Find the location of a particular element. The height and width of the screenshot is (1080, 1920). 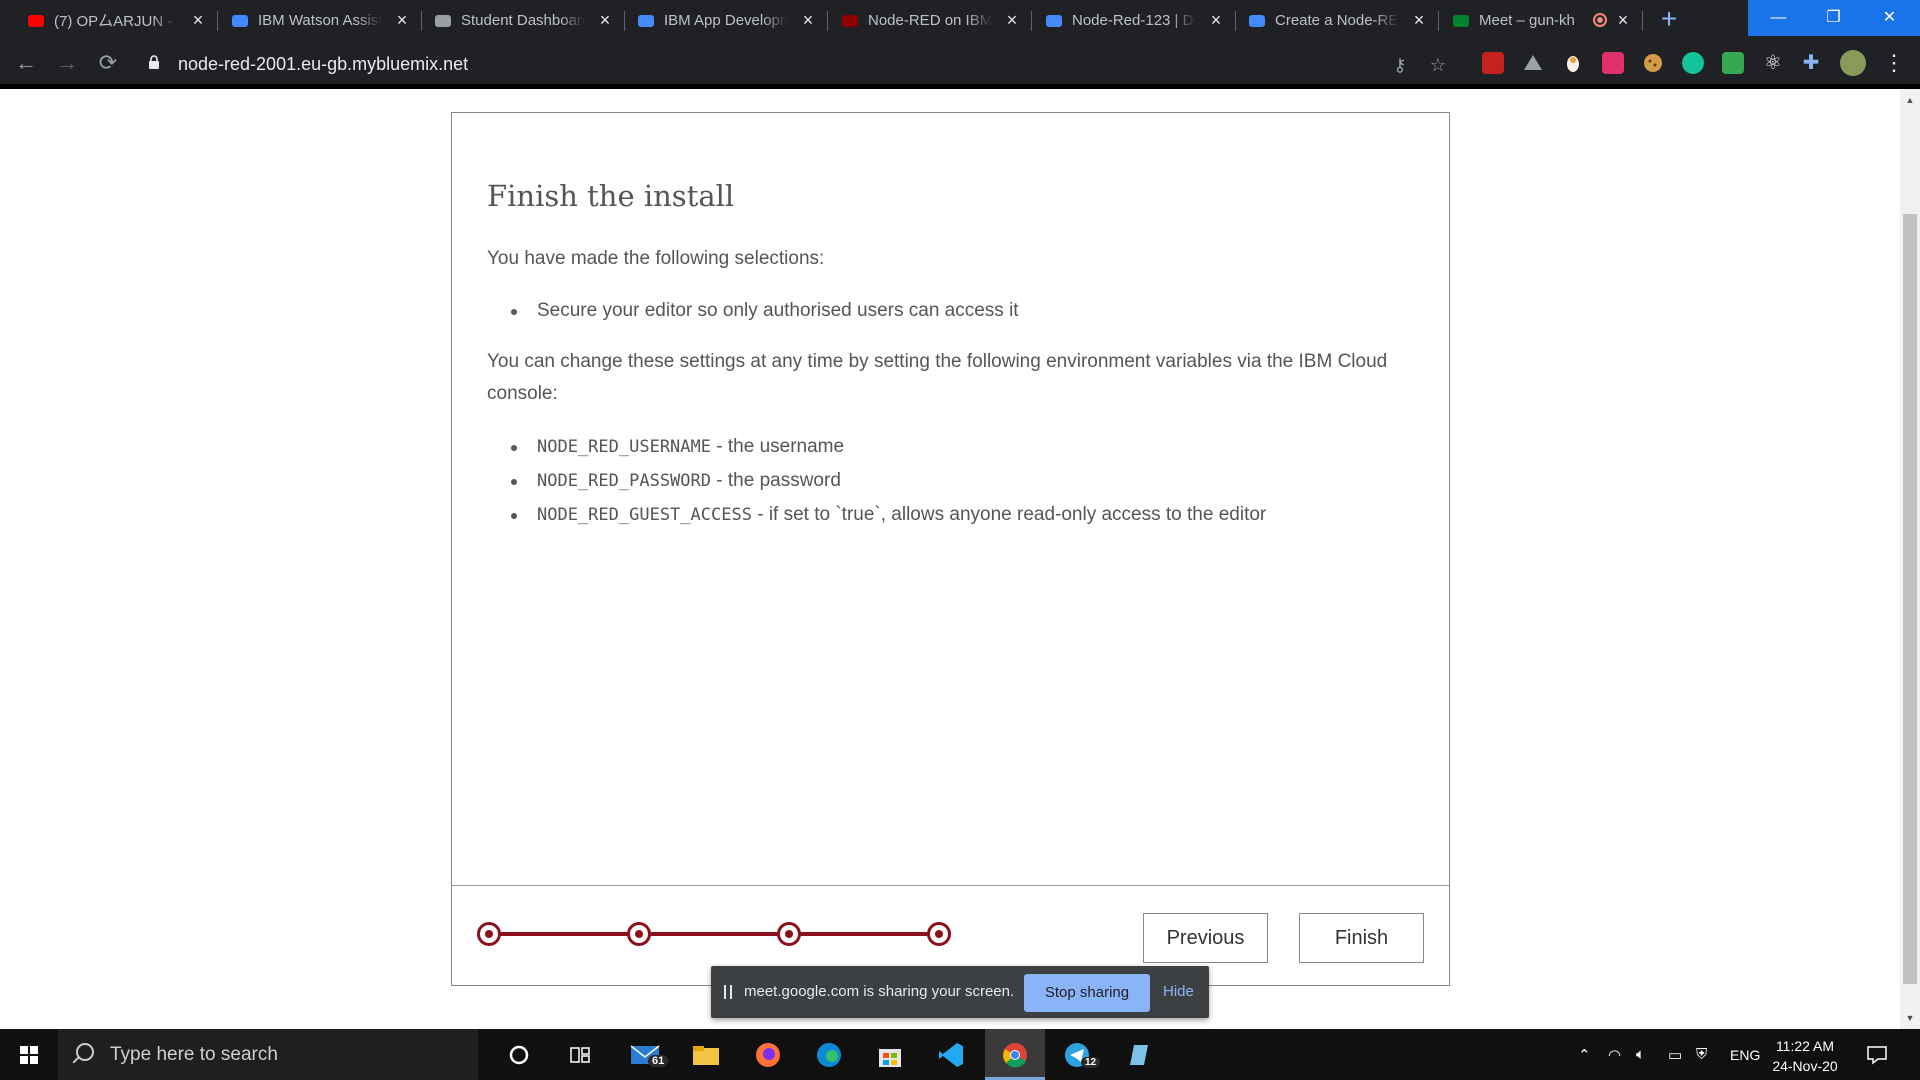

extensions-puzzle-icon: ✚ is located at coordinates (1811, 63).